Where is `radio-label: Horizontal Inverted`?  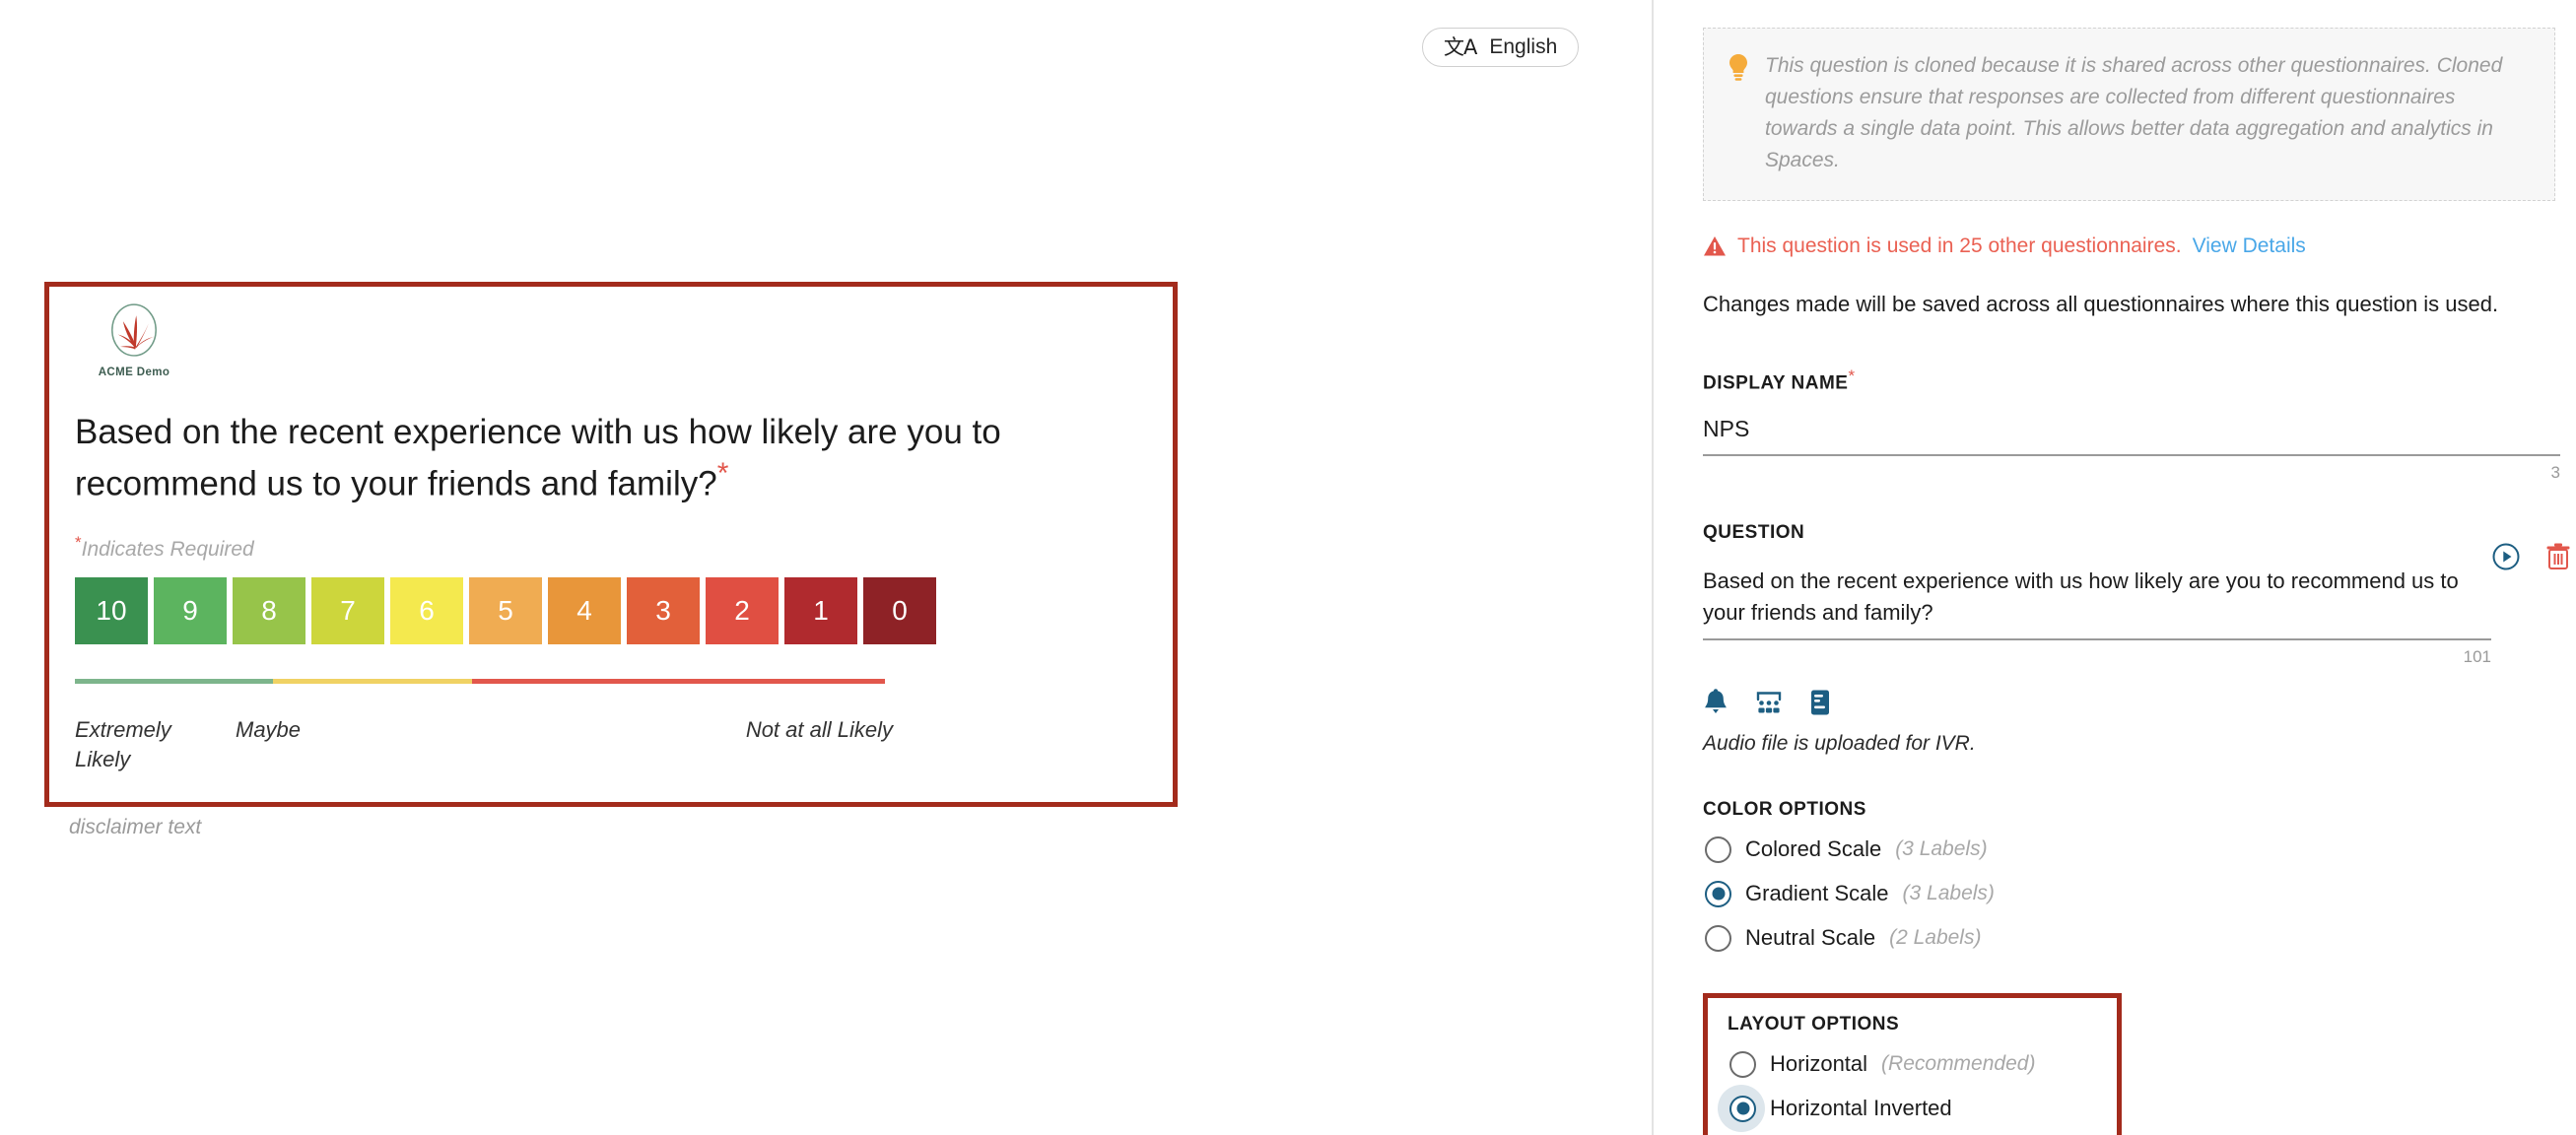
radio-label: Horizontal Inverted is located at coordinates (1861, 1109).